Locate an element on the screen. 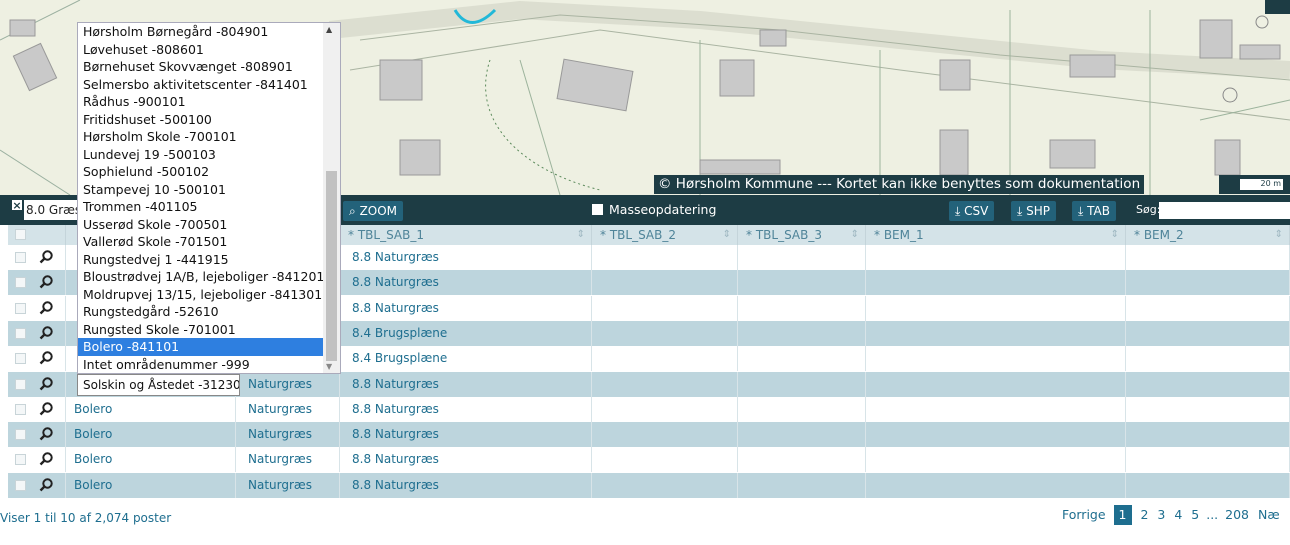 The image size is (1290, 545). dropdown-option: Vallerød Skole -701501 is located at coordinates (201, 242).